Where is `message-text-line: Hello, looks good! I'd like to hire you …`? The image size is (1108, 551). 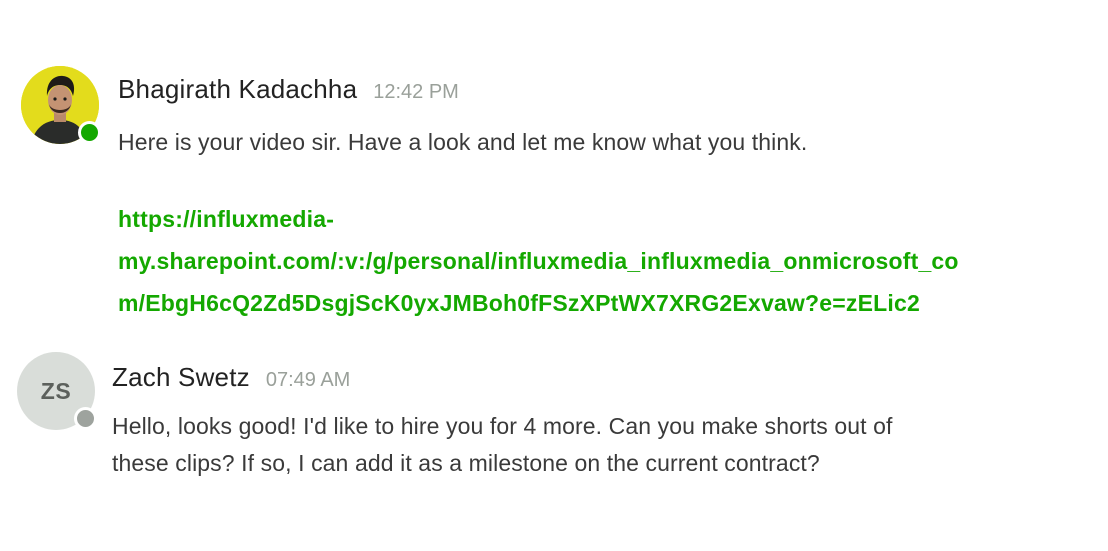
message-text-line: Hello, looks good! I'd like to hire you … is located at coordinates (502, 426).